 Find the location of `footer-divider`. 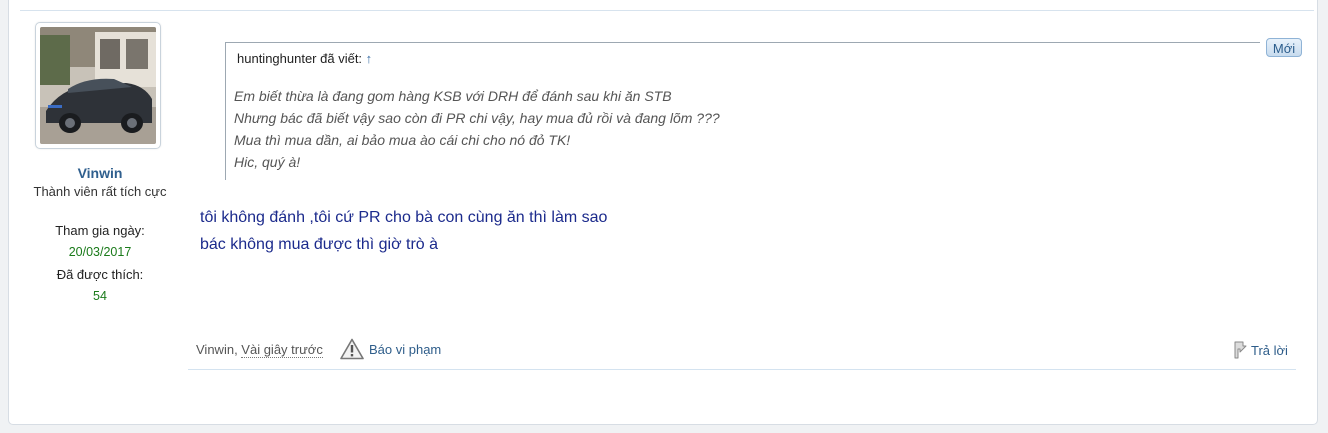

footer-divider is located at coordinates (742, 369).